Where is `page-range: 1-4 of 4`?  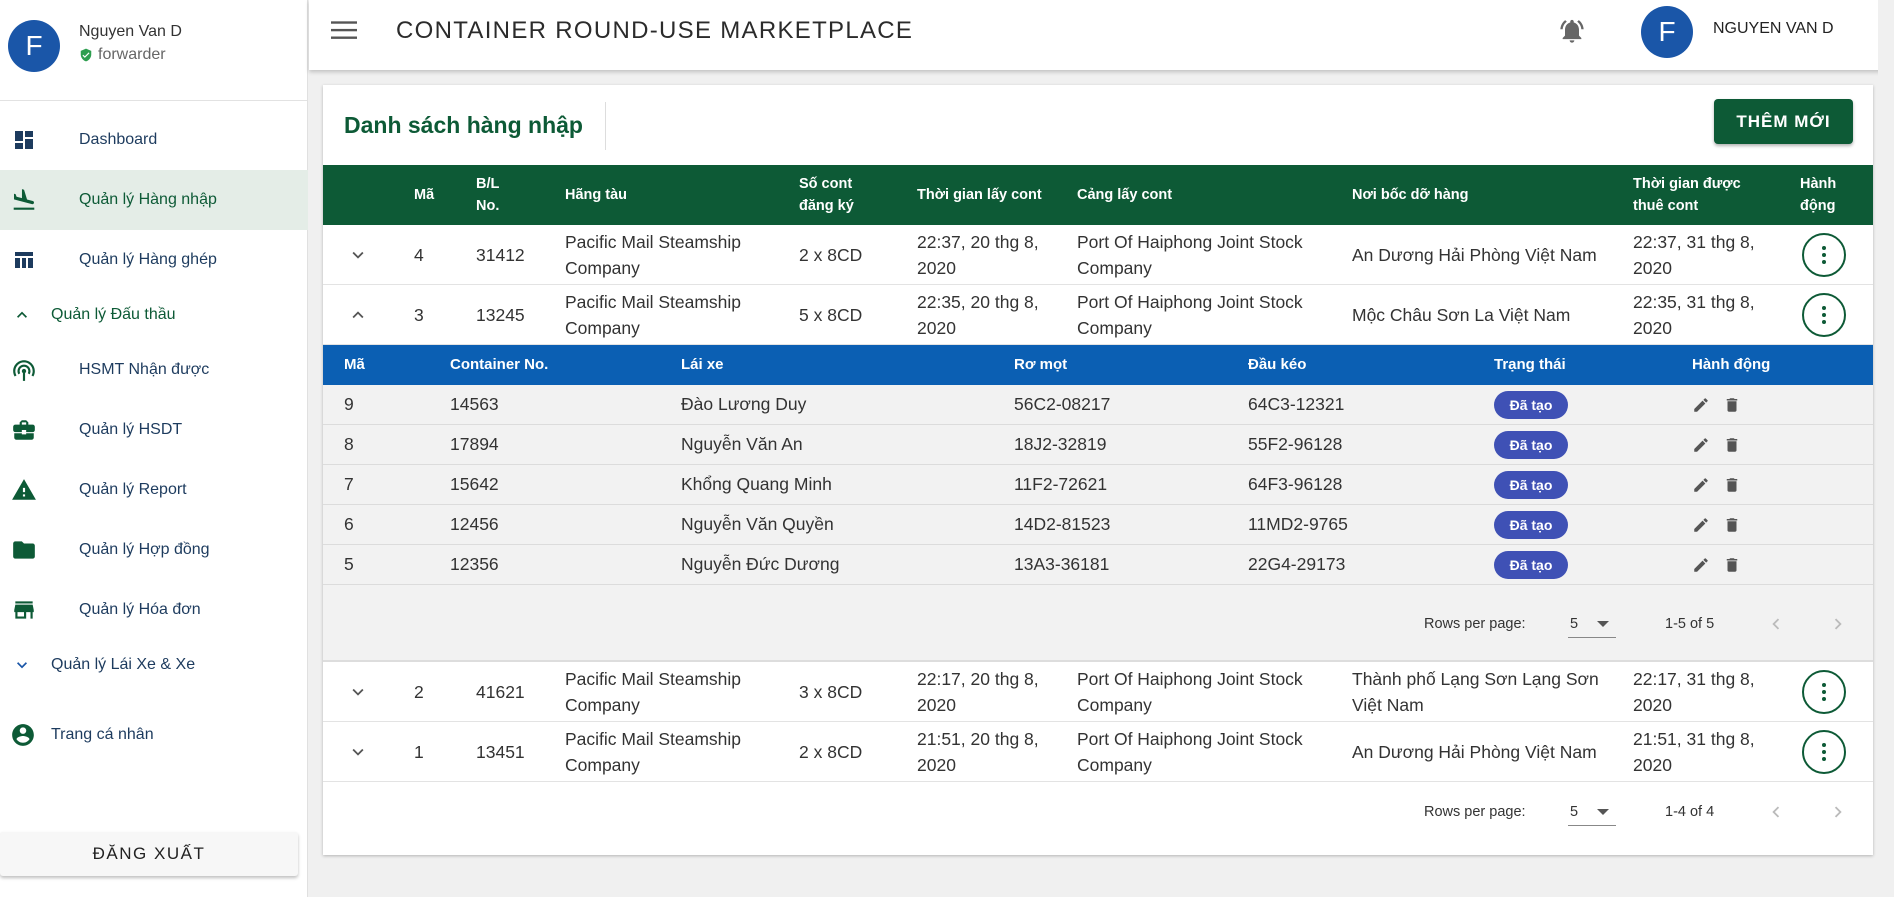
page-range: 1-4 of 4 is located at coordinates (1690, 812).